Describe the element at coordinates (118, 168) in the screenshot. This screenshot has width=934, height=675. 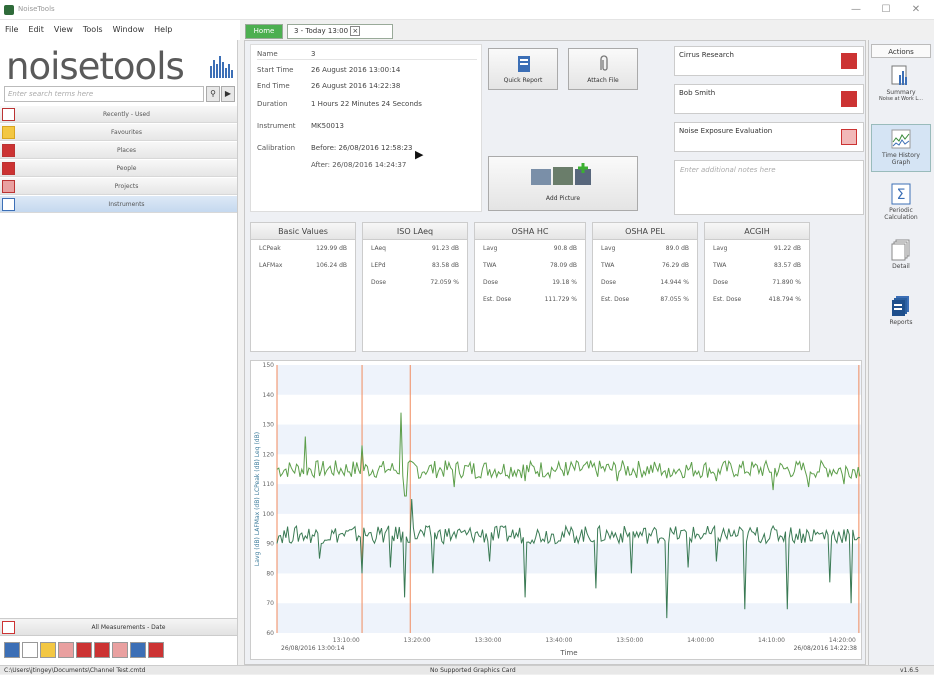
I see `nav-people: People` at that location.